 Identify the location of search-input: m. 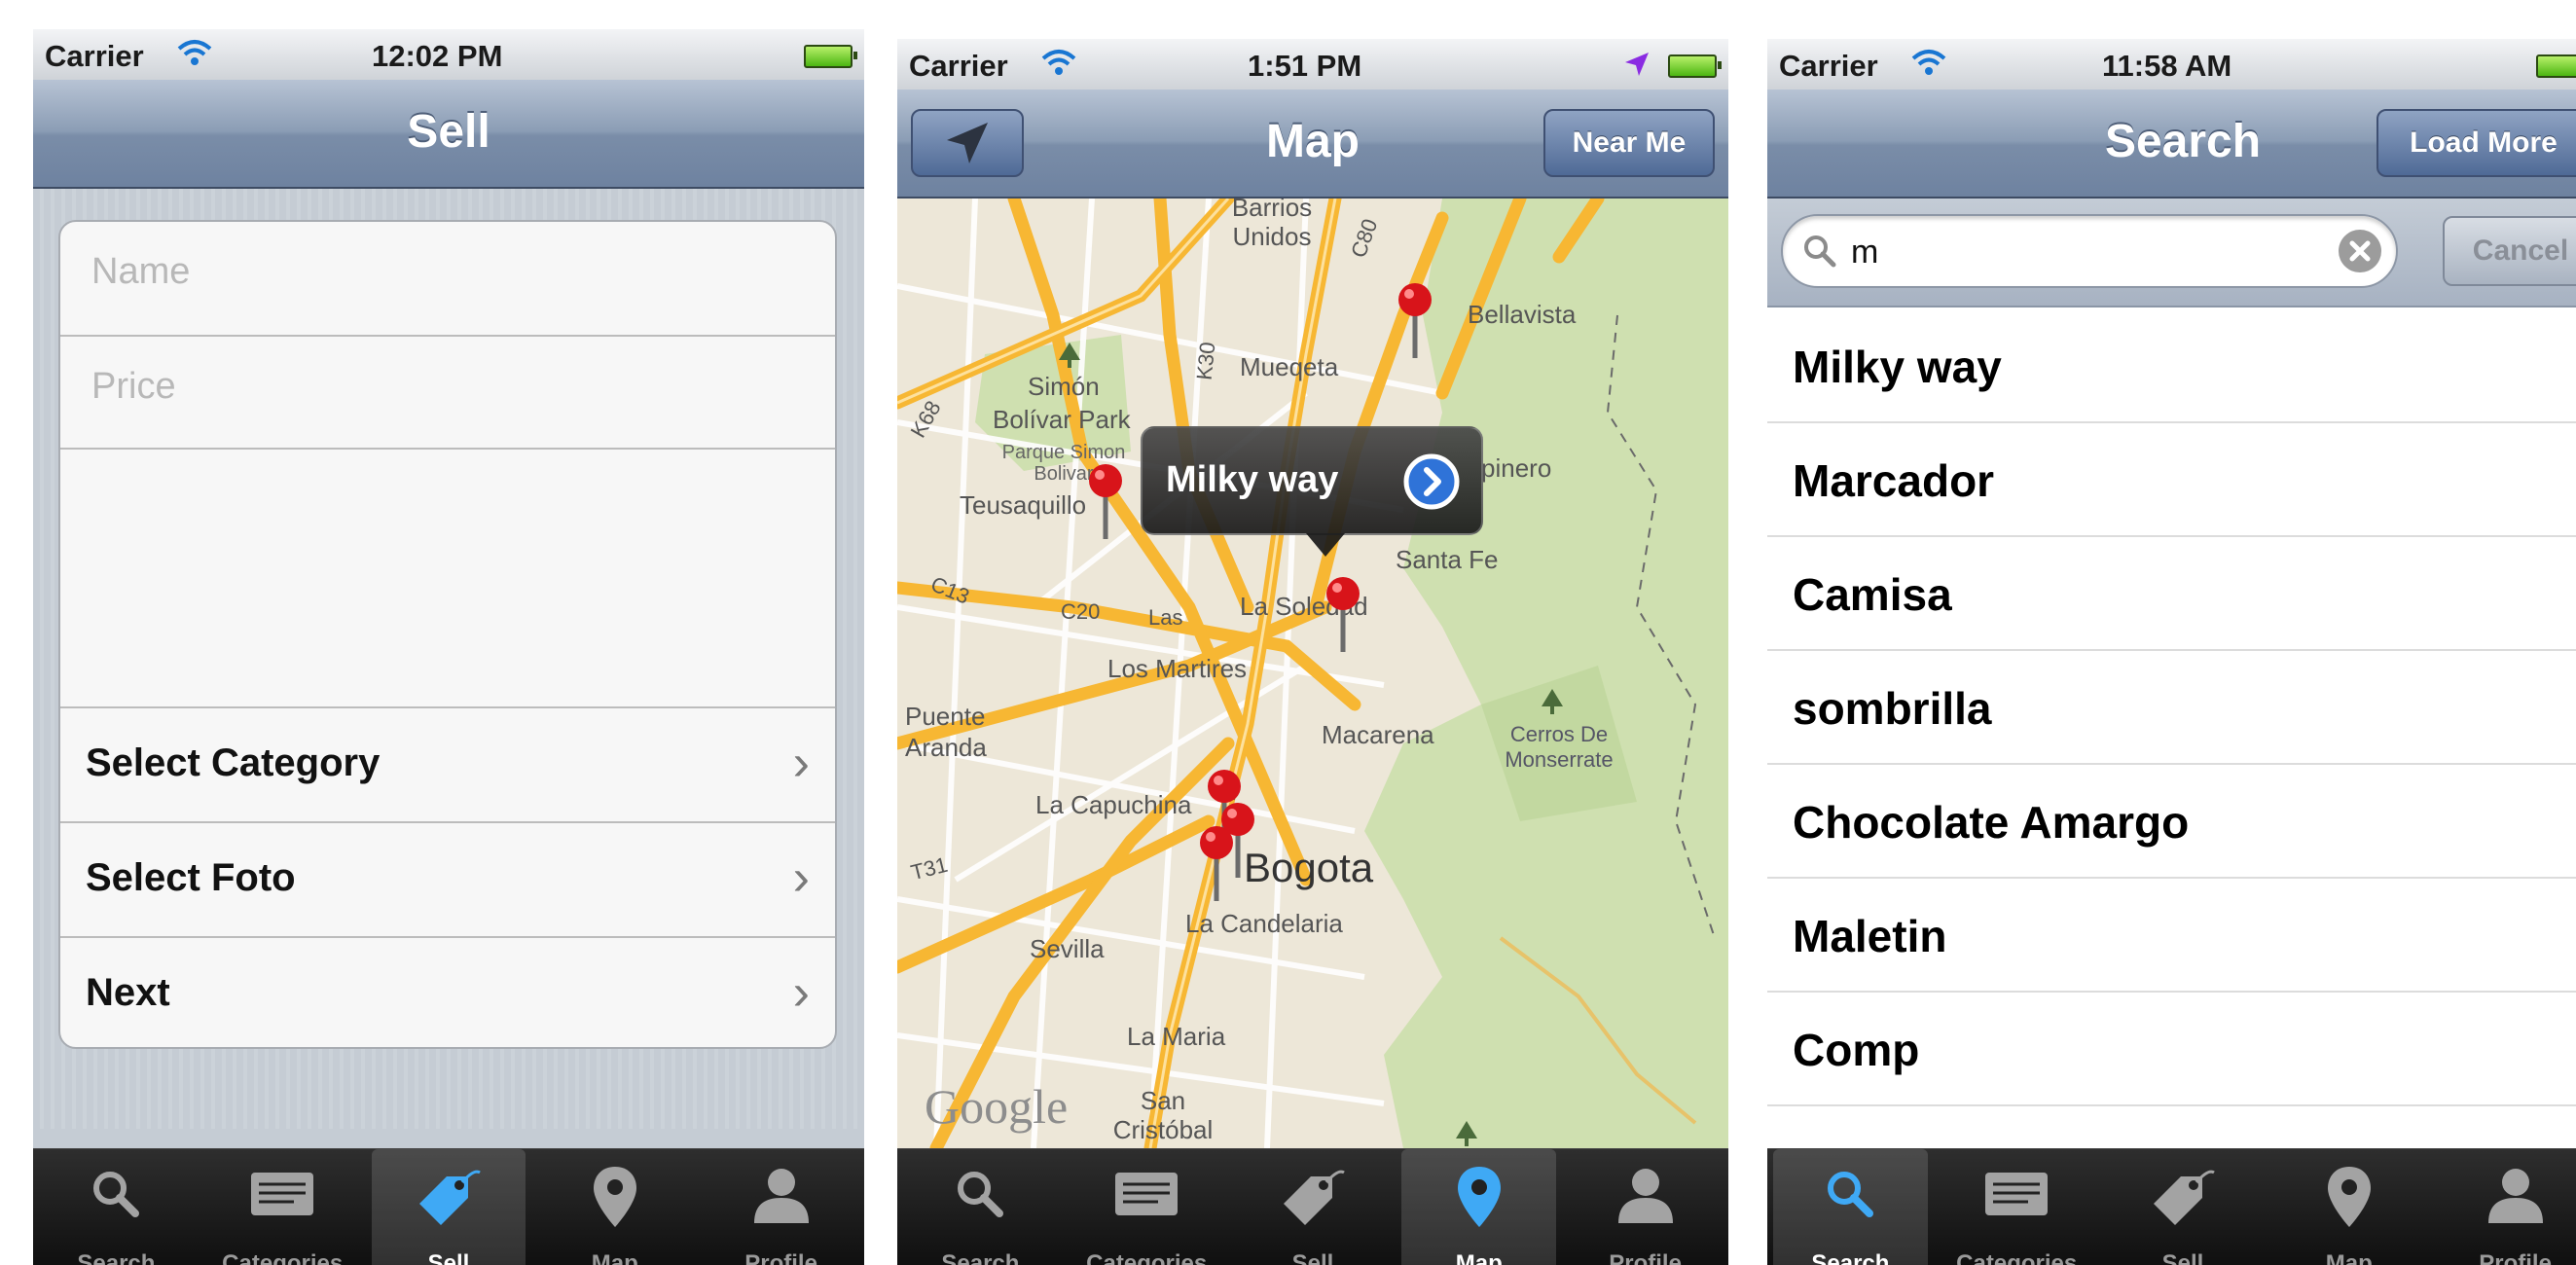
(2089, 251).